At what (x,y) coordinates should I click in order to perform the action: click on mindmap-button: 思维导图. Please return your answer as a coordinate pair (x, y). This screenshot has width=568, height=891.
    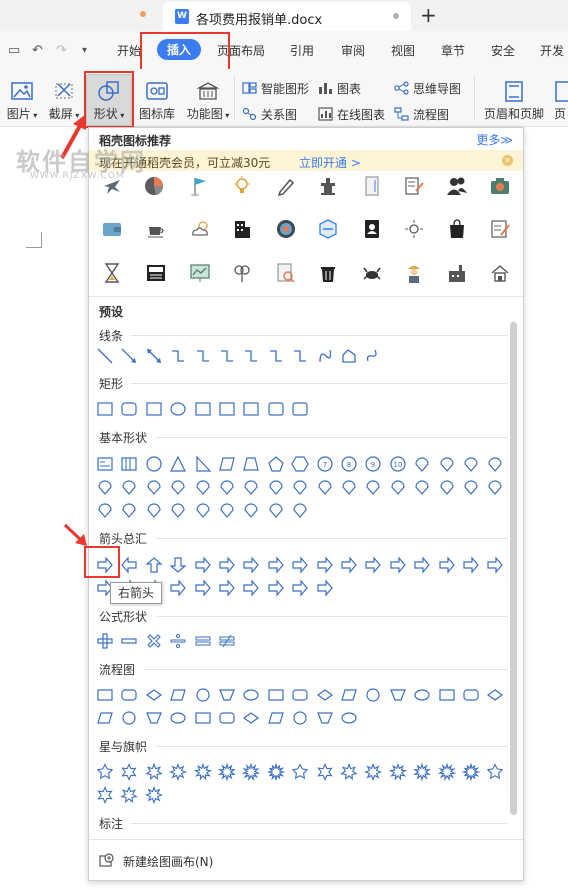
    Looking at the image, I should click on (427, 88).